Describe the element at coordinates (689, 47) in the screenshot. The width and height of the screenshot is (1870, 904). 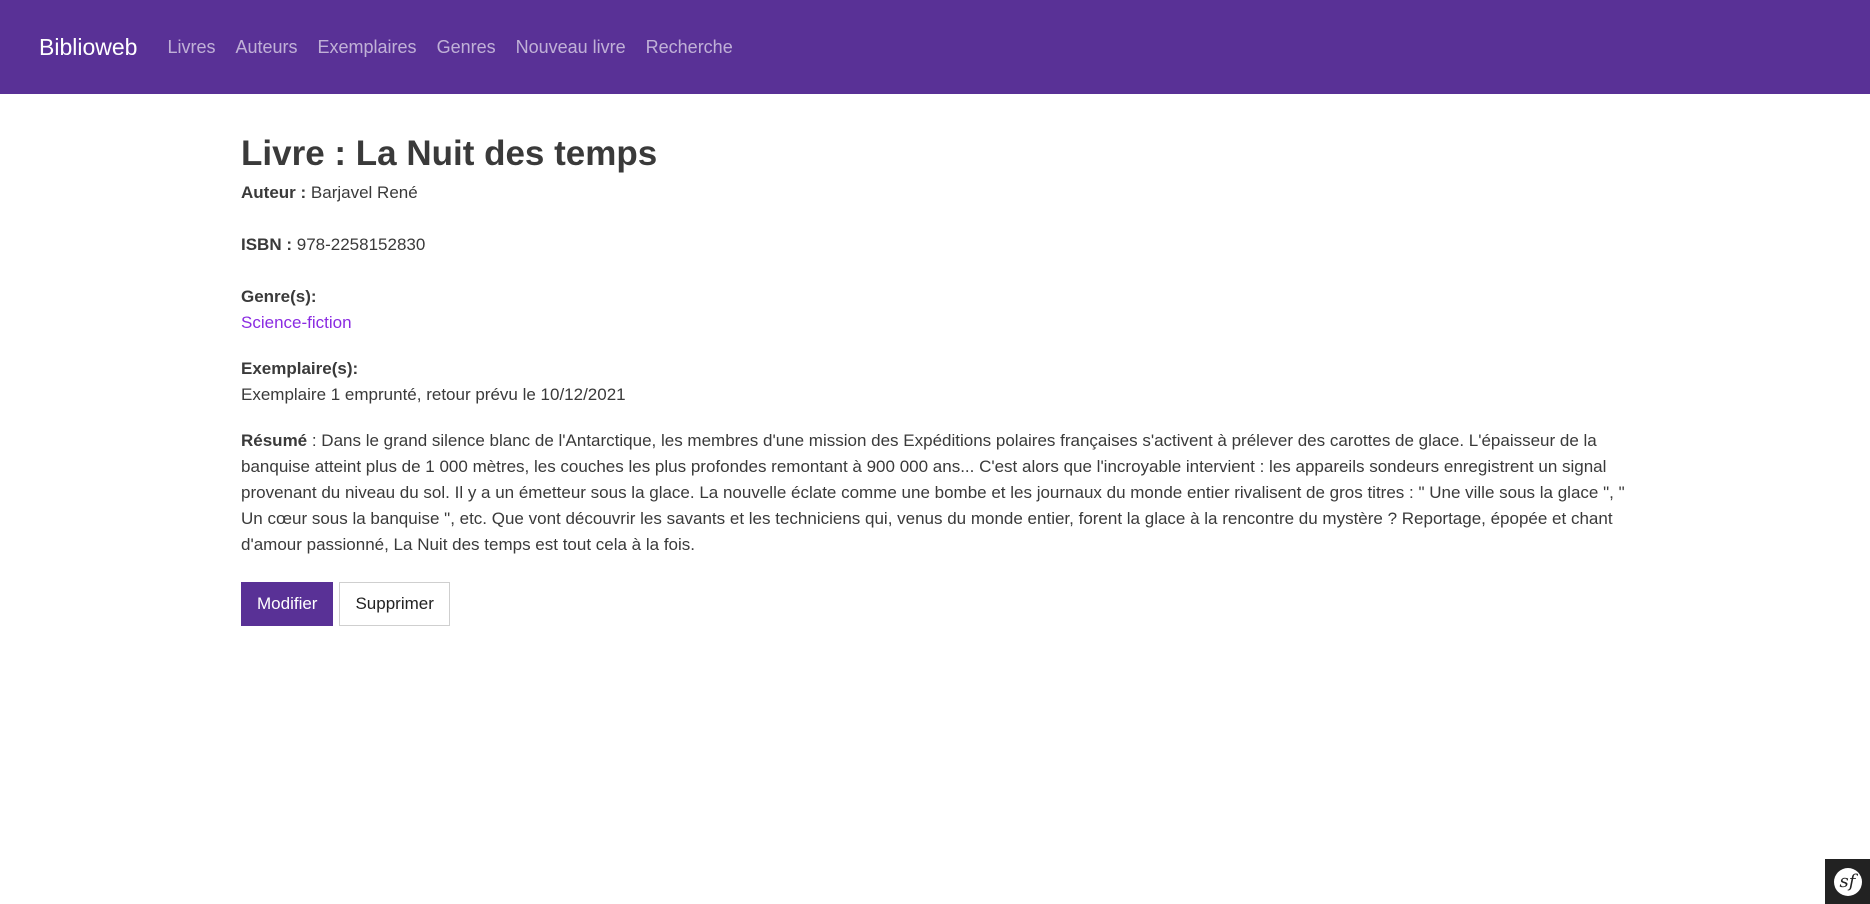
I see `nav-link-recherche: Recherche` at that location.